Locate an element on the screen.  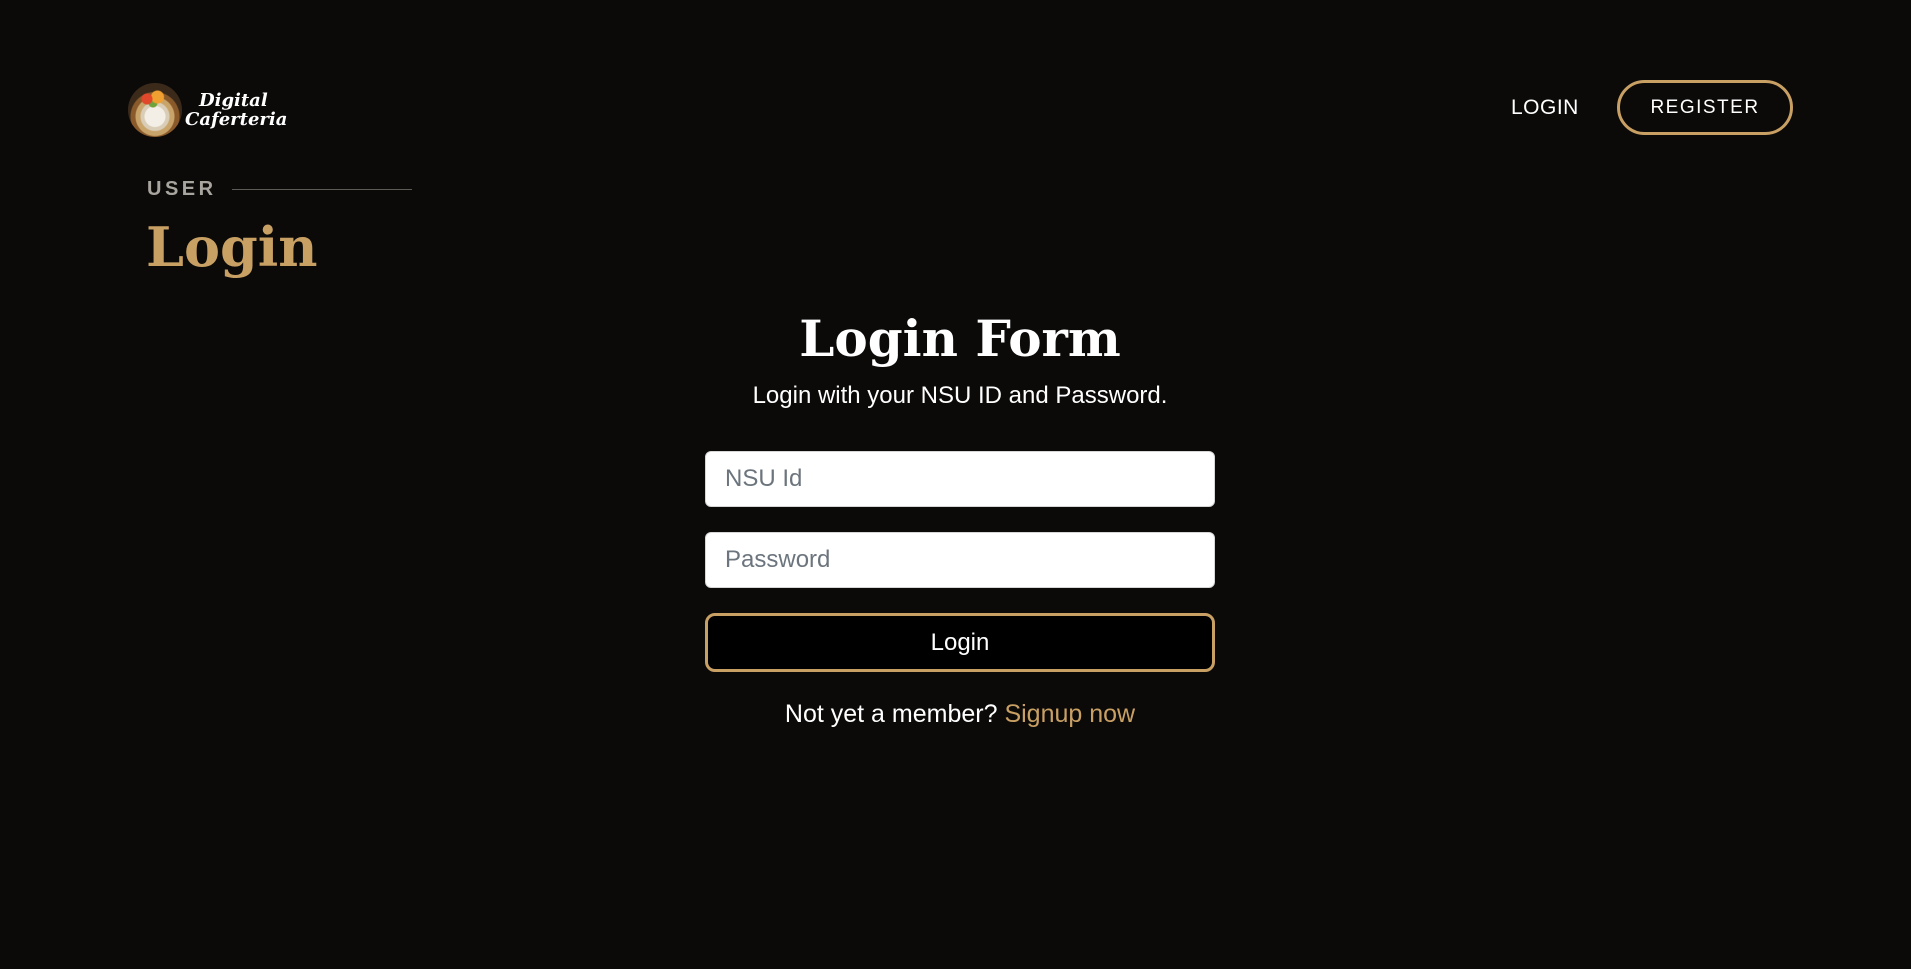
eyebrow-label: USER is located at coordinates (182, 189).